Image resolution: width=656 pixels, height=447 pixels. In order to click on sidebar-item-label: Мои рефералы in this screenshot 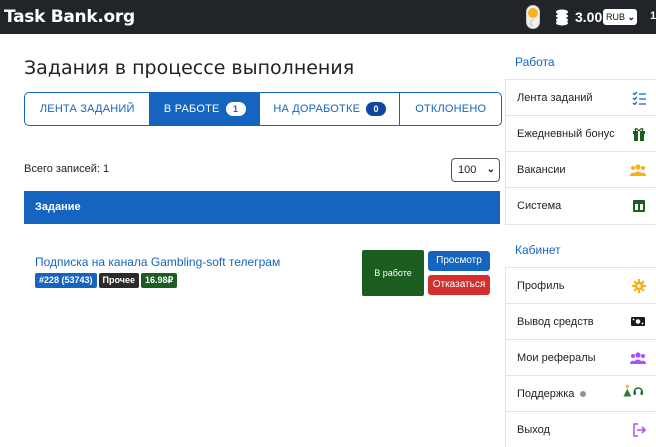, I will do `click(556, 358)`.